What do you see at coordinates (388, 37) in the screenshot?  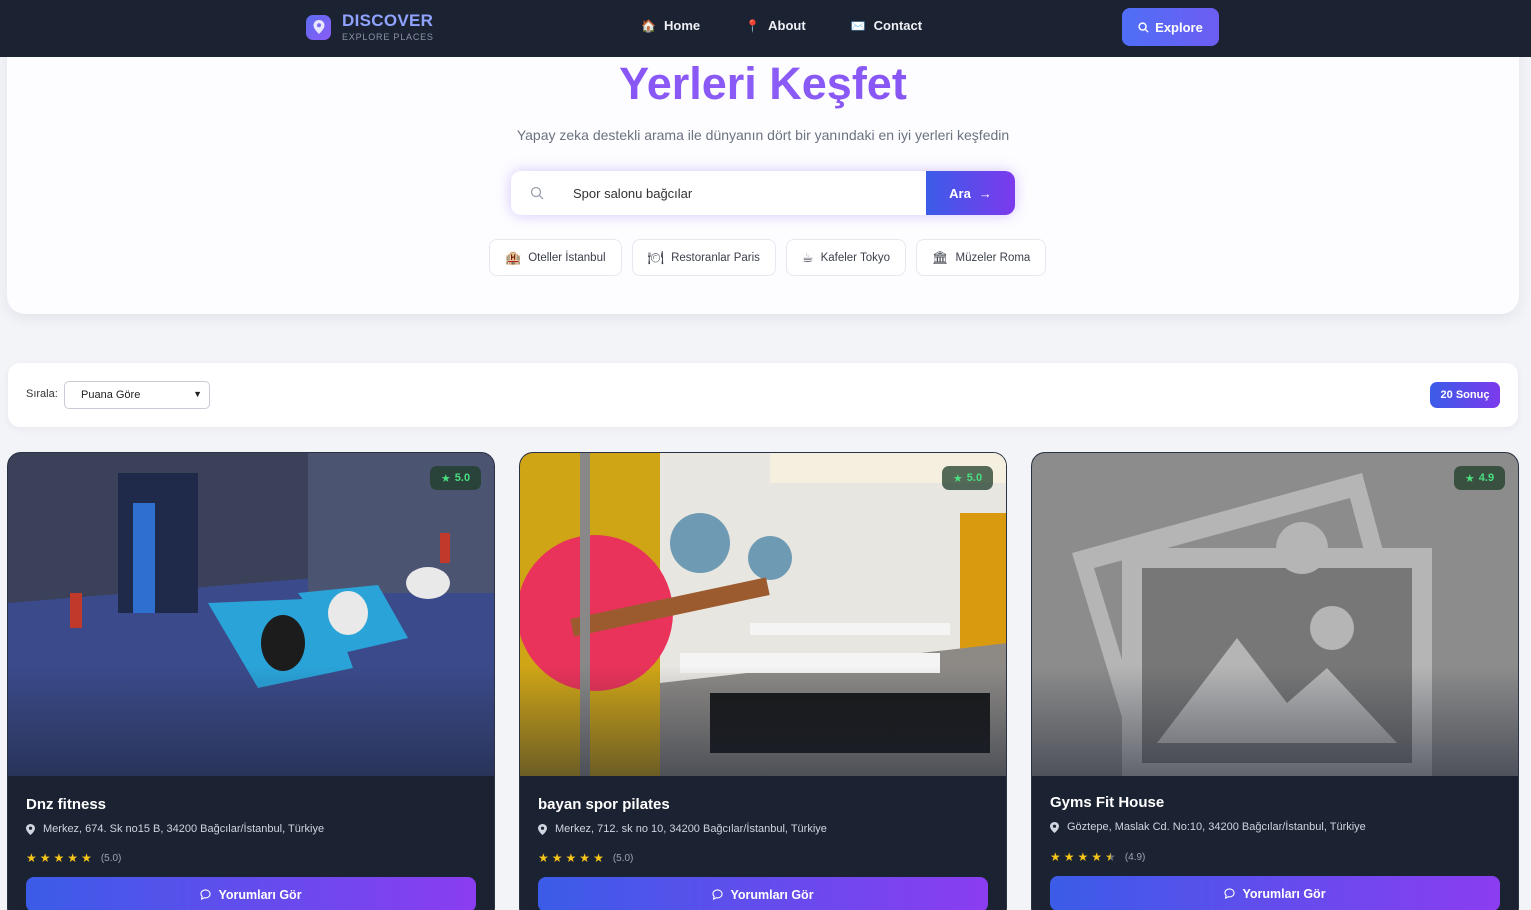 I see `brand-subtitle: EXPLORE PLACES` at bounding box center [388, 37].